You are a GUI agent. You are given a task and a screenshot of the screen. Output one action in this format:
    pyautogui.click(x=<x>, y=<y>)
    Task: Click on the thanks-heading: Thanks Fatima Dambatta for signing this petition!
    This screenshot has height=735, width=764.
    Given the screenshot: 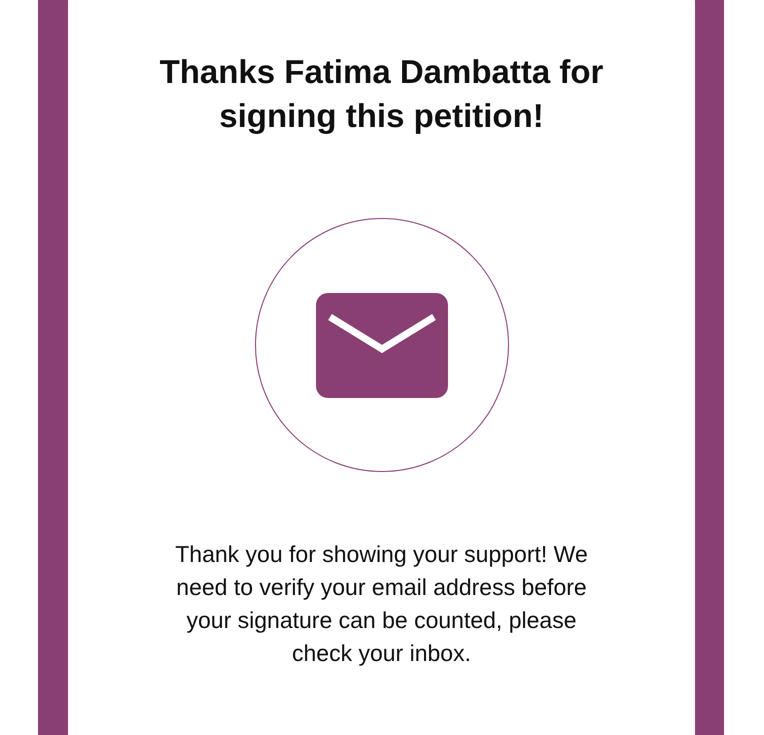 What is the action you would take?
    pyautogui.click(x=381, y=94)
    